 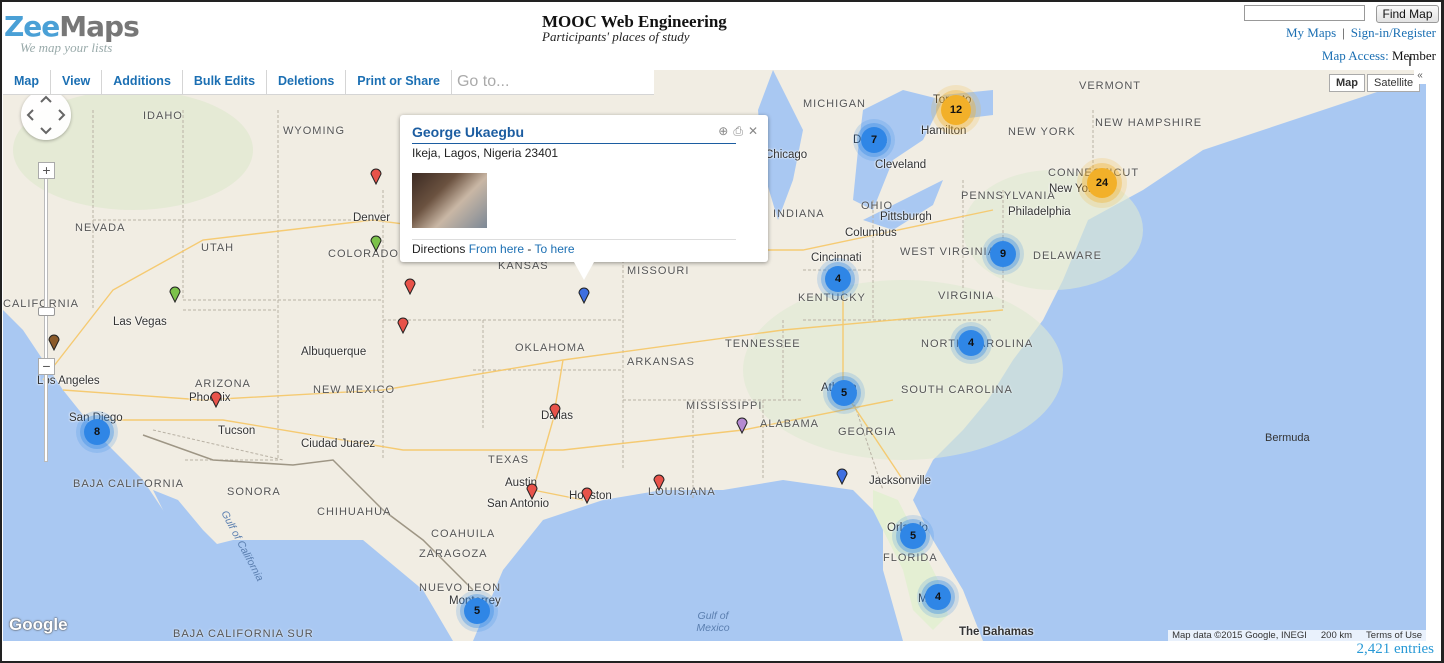 What do you see at coordinates (658, 271) in the screenshot?
I see `state-label: MISSOURI` at bounding box center [658, 271].